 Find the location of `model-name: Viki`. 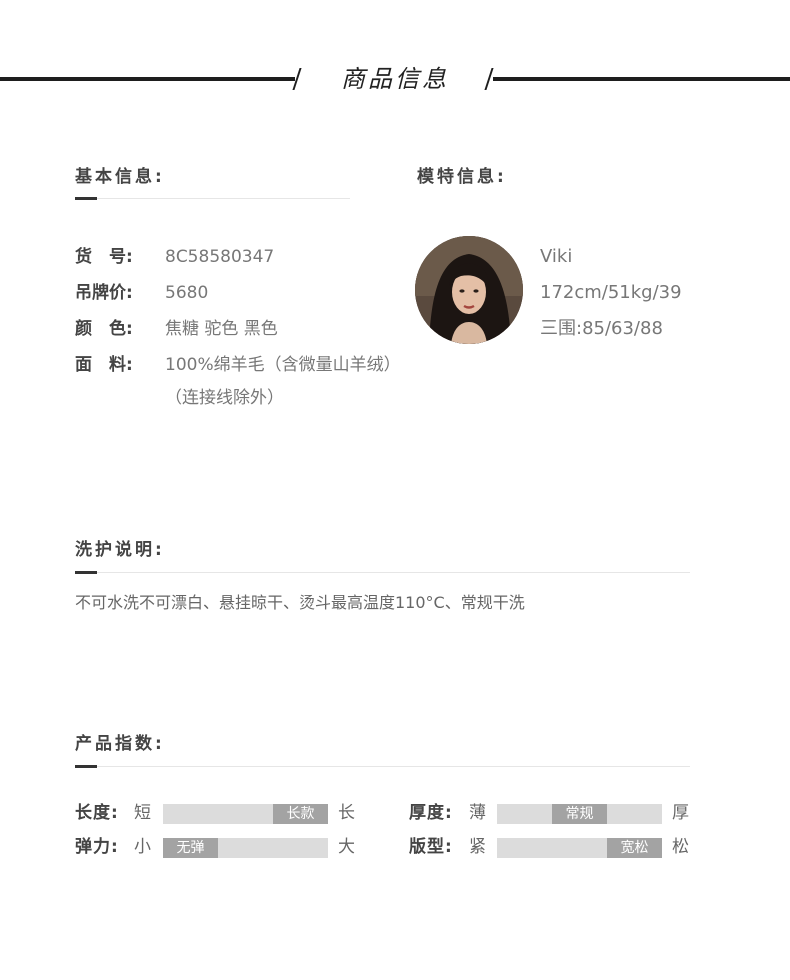

model-name: Viki is located at coordinates (556, 256).